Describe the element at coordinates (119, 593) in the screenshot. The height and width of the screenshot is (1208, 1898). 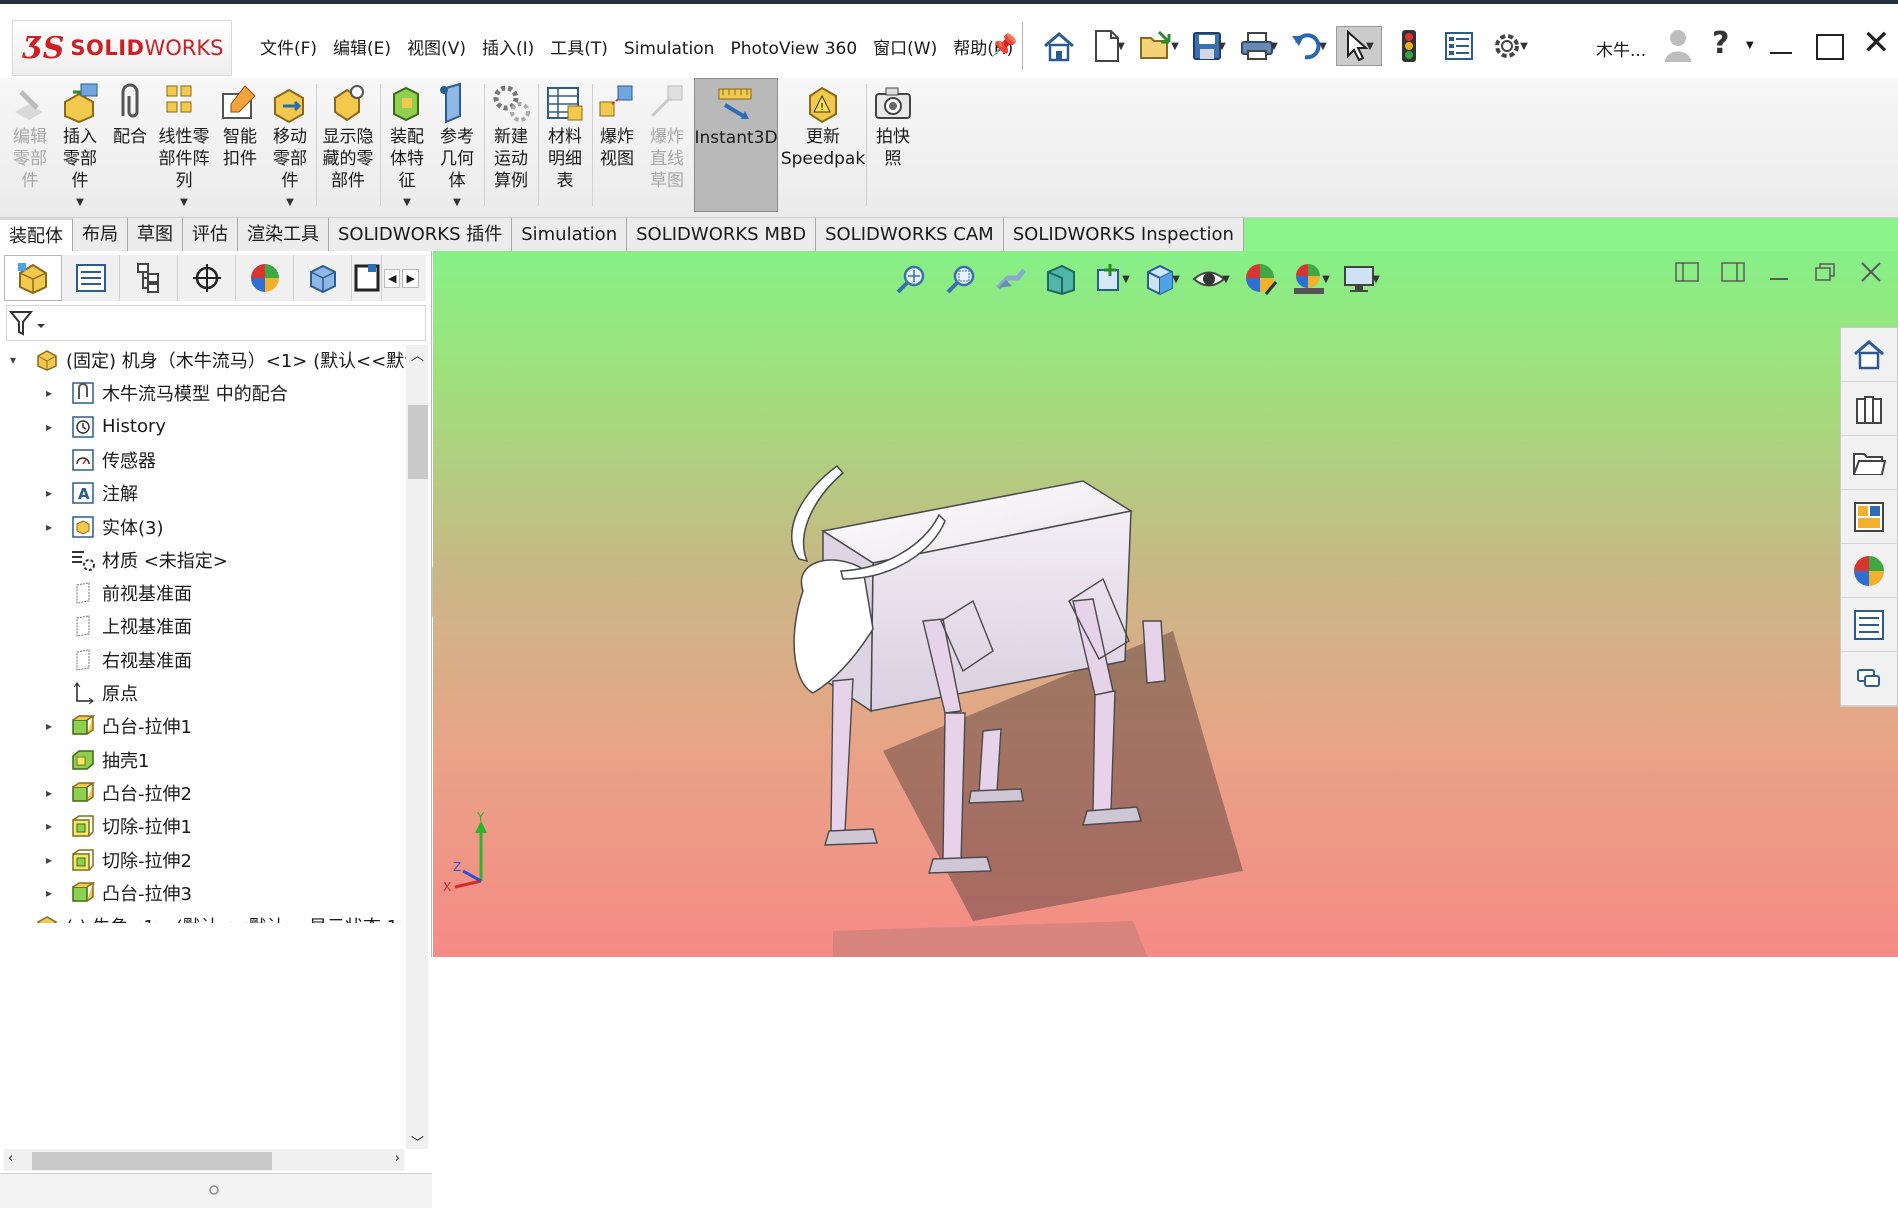
I see `tree-item: 前视基准面` at that location.